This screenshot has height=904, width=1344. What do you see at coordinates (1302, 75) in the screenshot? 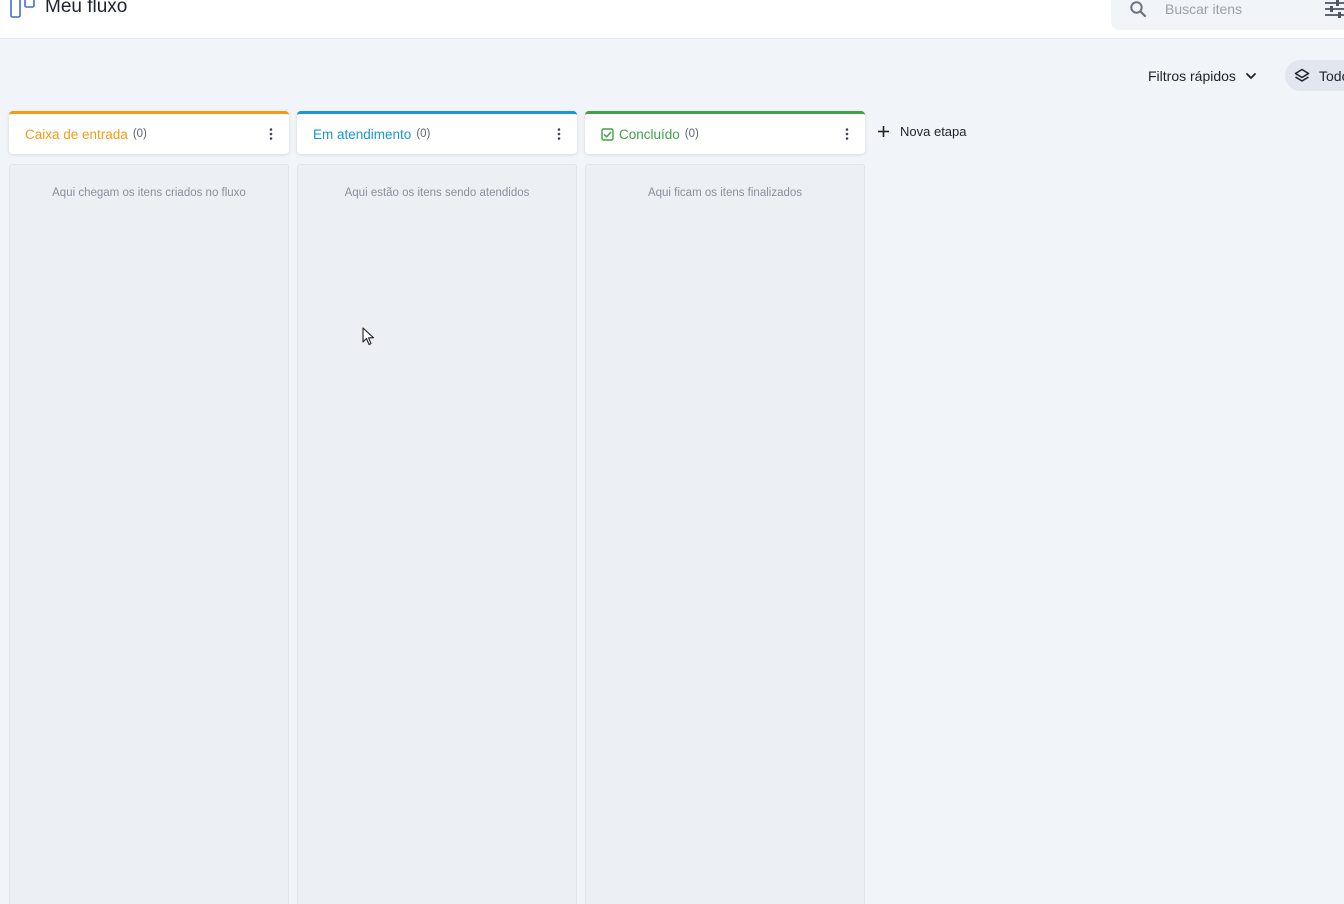
I see `layers-icon` at bounding box center [1302, 75].